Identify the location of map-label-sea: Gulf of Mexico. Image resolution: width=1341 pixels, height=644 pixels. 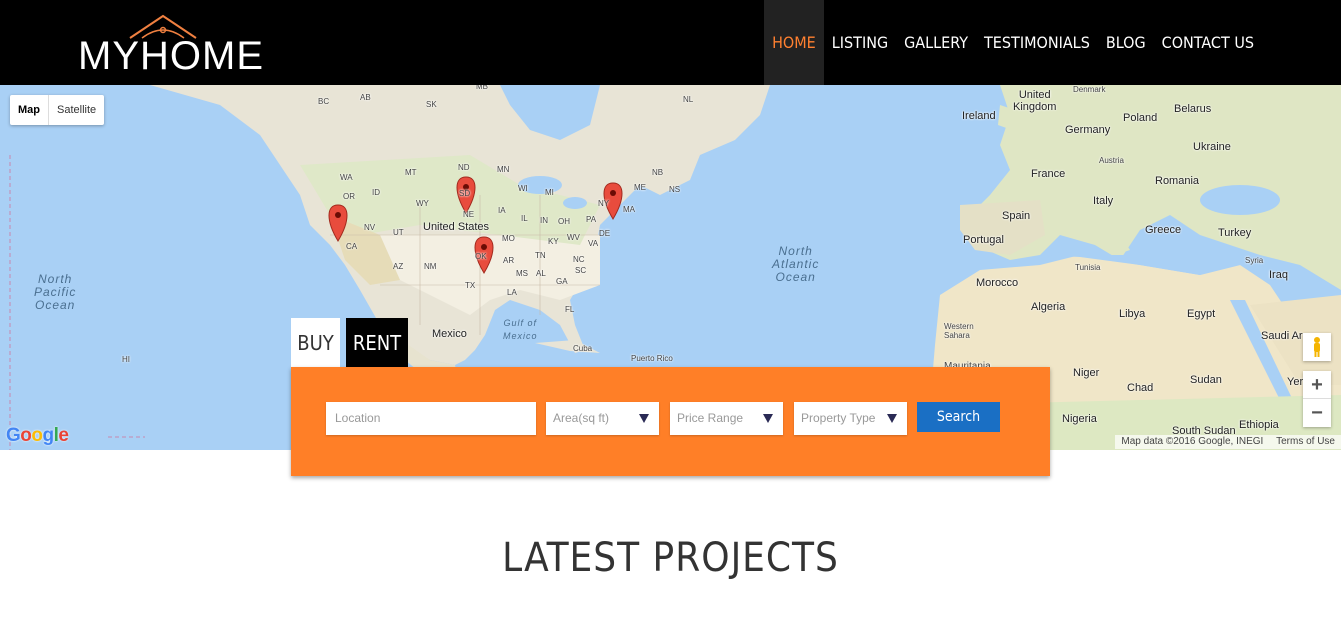
(520, 329).